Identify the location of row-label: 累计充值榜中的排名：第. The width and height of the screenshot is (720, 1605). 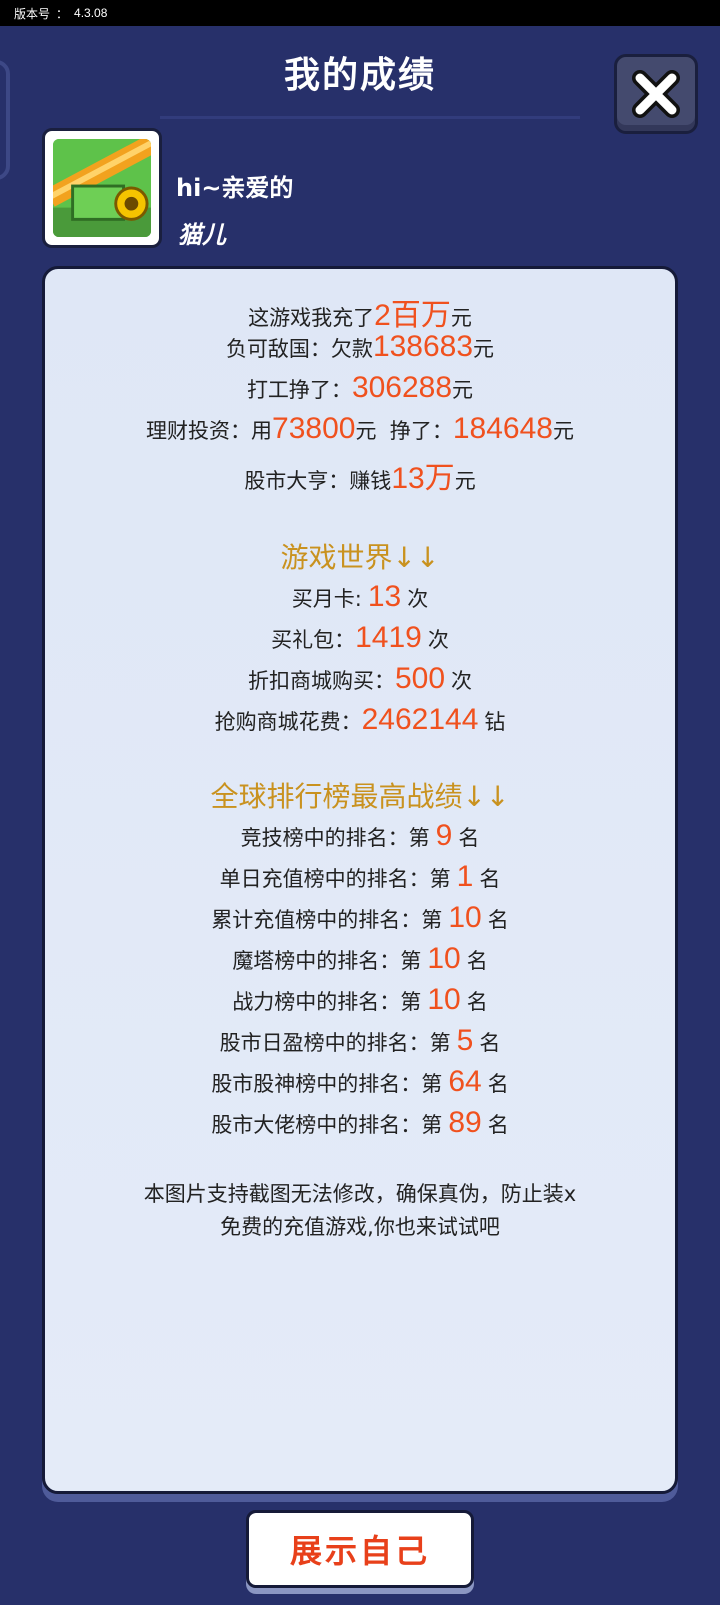
(327, 920).